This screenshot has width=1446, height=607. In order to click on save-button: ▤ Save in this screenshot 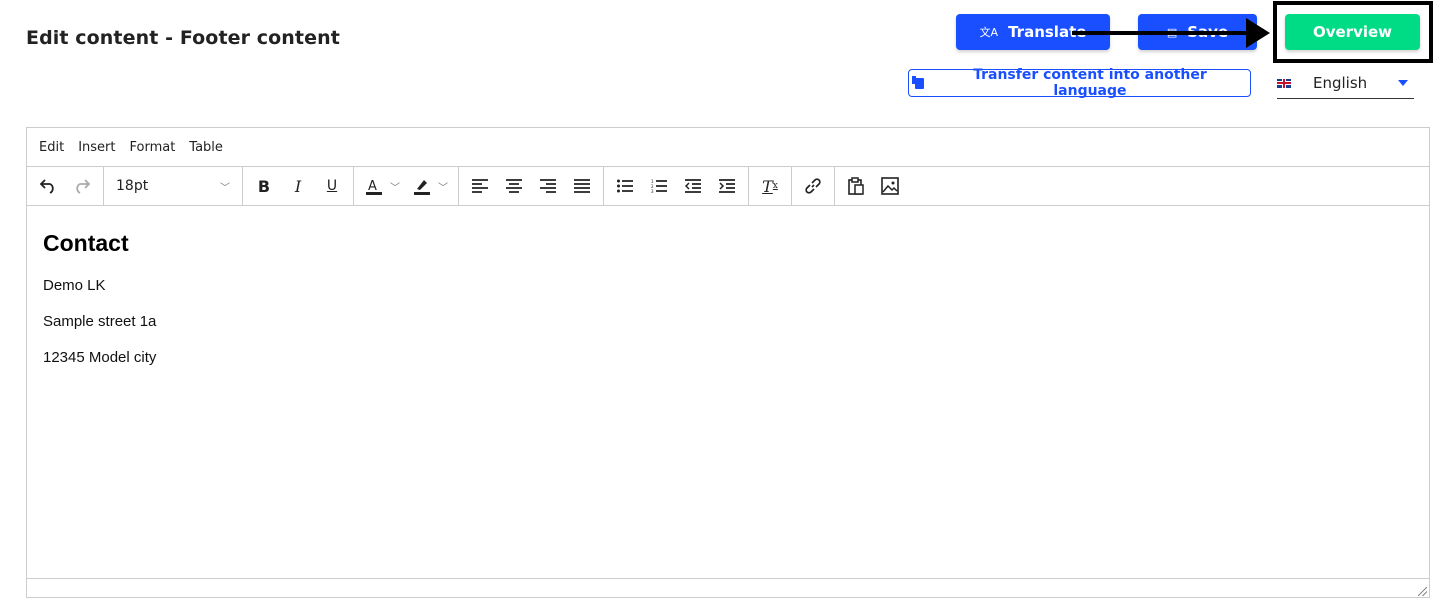, I will do `click(1197, 32)`.